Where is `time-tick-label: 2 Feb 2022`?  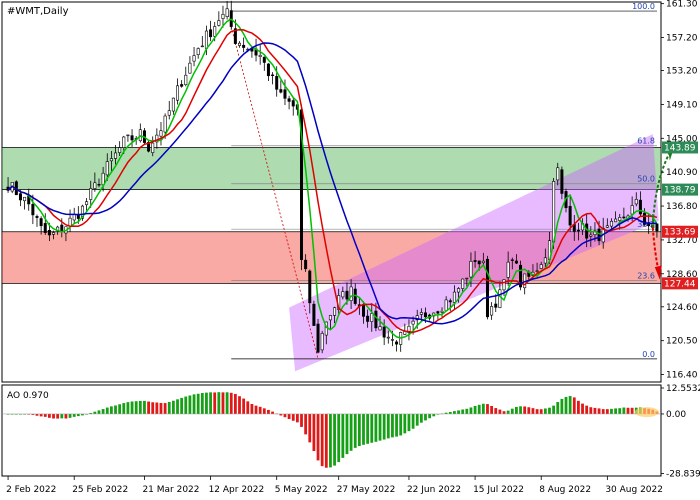 time-tick-label: 2 Feb 2022 is located at coordinates (31, 490).